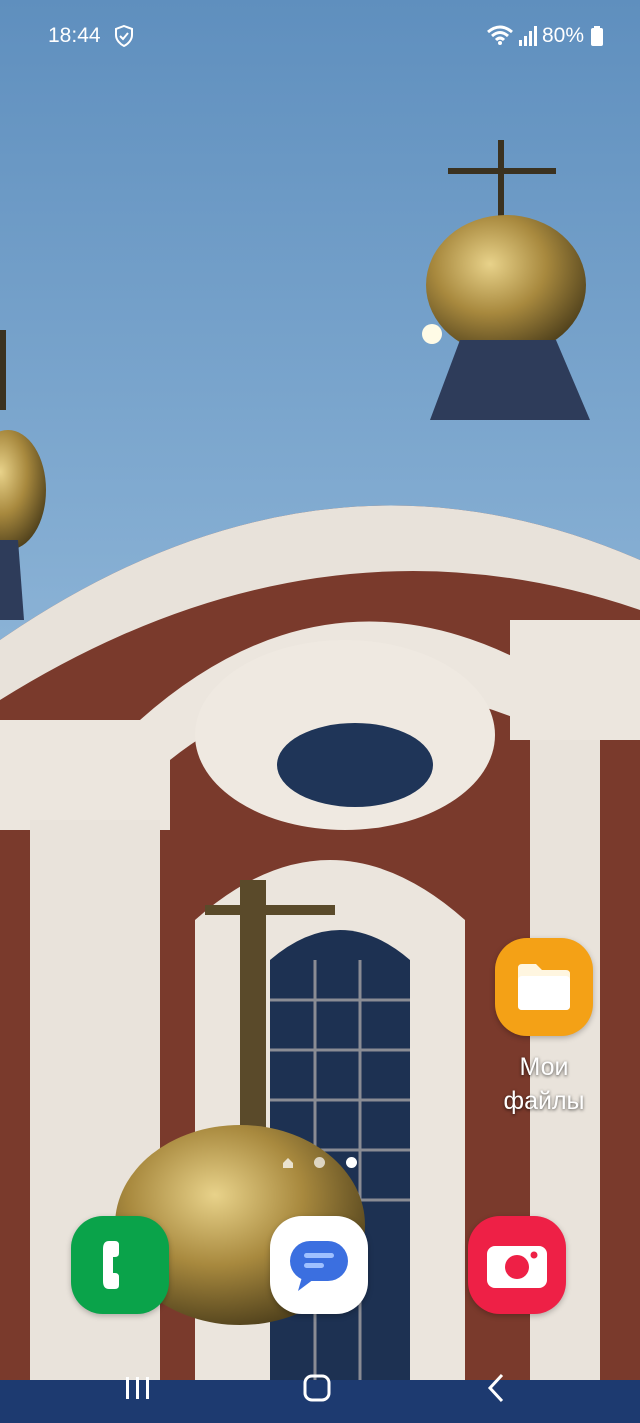  What do you see at coordinates (544, 1084) in the screenshot?
I see `app-label: Мои файлы` at bounding box center [544, 1084].